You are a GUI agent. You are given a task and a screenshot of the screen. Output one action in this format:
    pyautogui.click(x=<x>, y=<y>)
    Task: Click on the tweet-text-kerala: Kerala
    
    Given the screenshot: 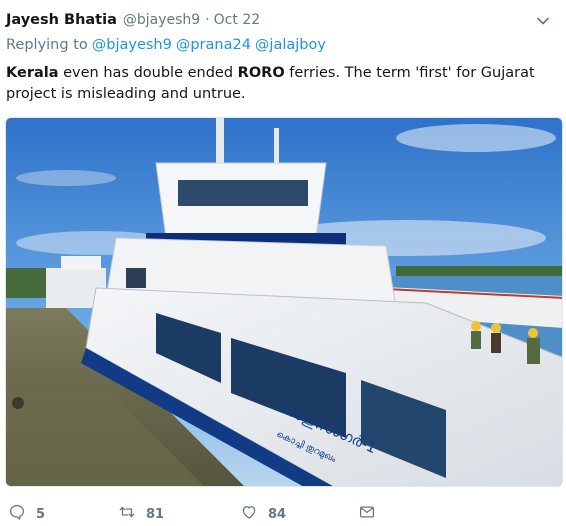 What is the action you would take?
    pyautogui.click(x=32, y=73)
    